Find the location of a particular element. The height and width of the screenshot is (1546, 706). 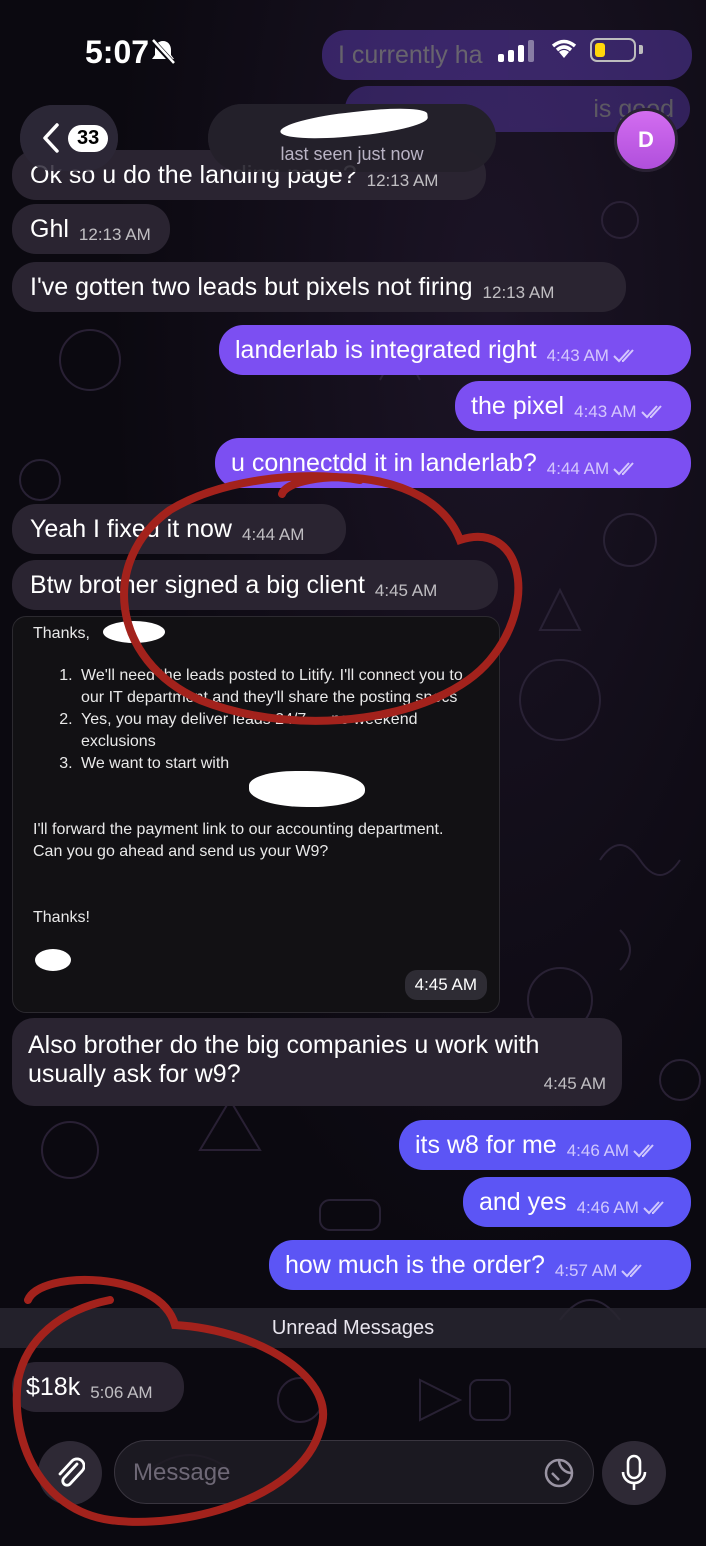

message-outgoing: and yes 4:46 AM is located at coordinates (577, 1202).